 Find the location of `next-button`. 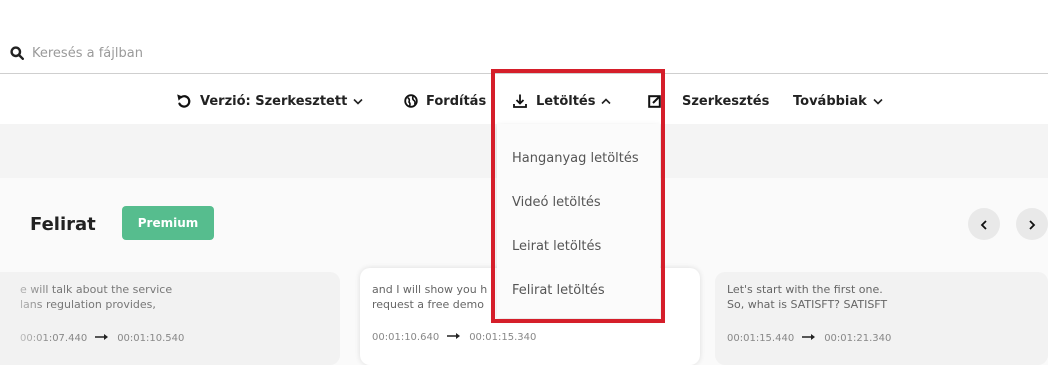

next-button is located at coordinates (1032, 224).